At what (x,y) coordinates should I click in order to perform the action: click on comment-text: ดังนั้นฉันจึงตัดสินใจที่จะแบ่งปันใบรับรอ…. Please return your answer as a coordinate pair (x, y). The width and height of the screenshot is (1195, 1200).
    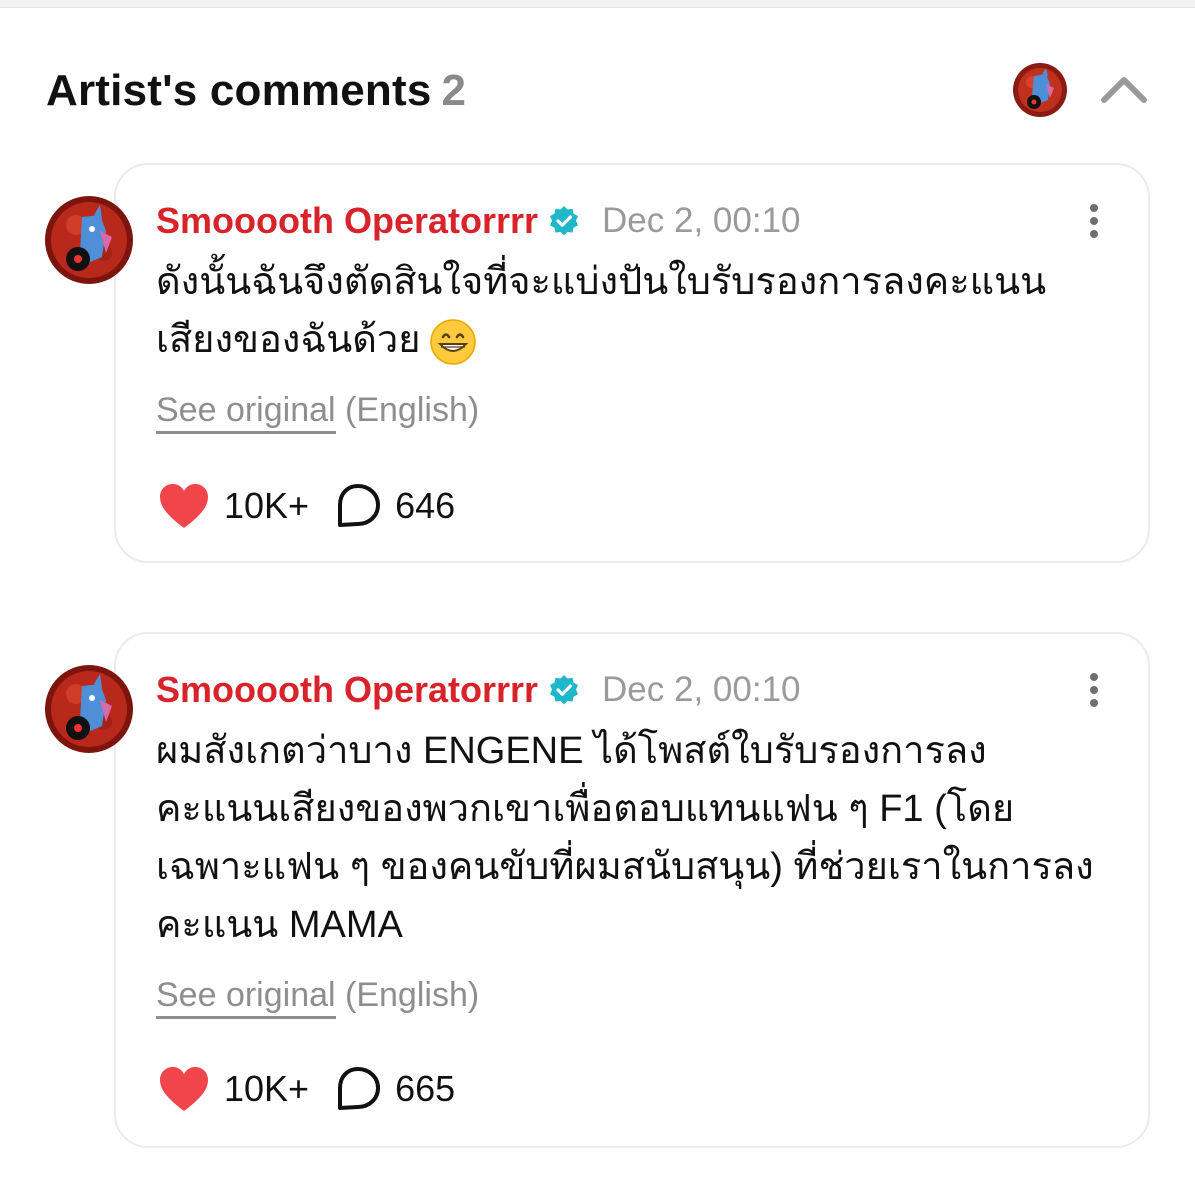
    Looking at the image, I should click on (601, 311).